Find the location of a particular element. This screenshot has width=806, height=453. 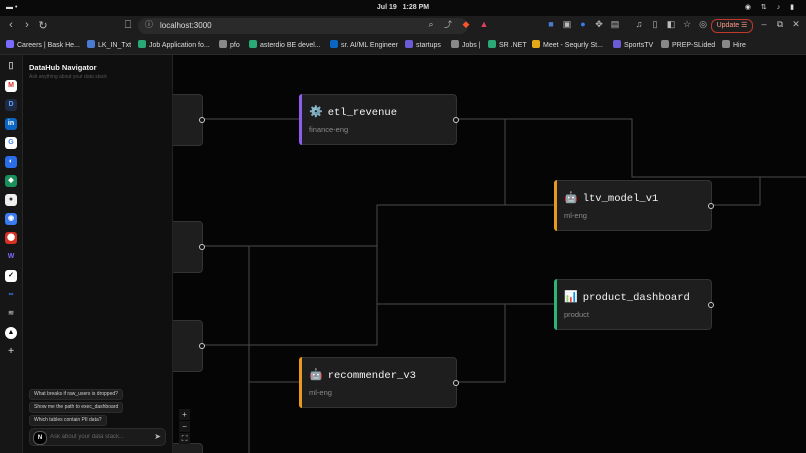

app-icon: W is located at coordinates (11, 257).